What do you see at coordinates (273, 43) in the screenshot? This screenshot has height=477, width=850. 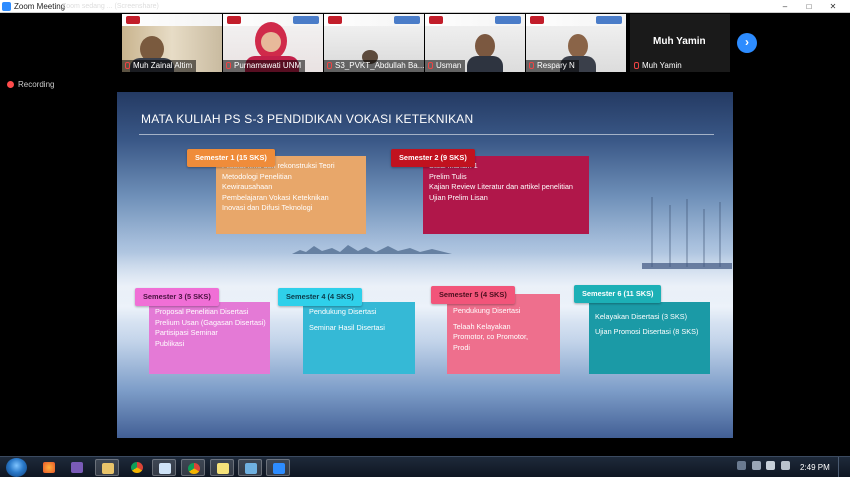 I see `participant-tile: Purnamawati UNM` at bounding box center [273, 43].